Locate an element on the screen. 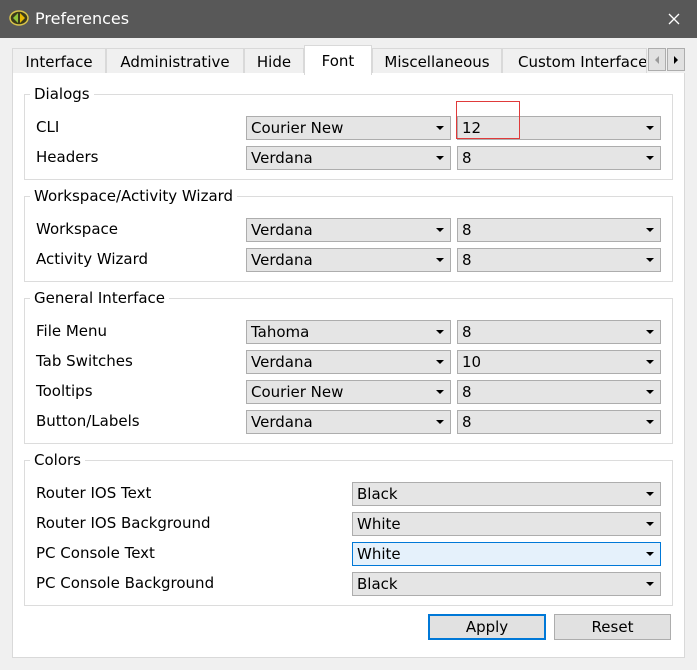 Image resolution: width=697 pixels, height=670 pixels. window-title: Preferences is located at coordinates (82, 18).